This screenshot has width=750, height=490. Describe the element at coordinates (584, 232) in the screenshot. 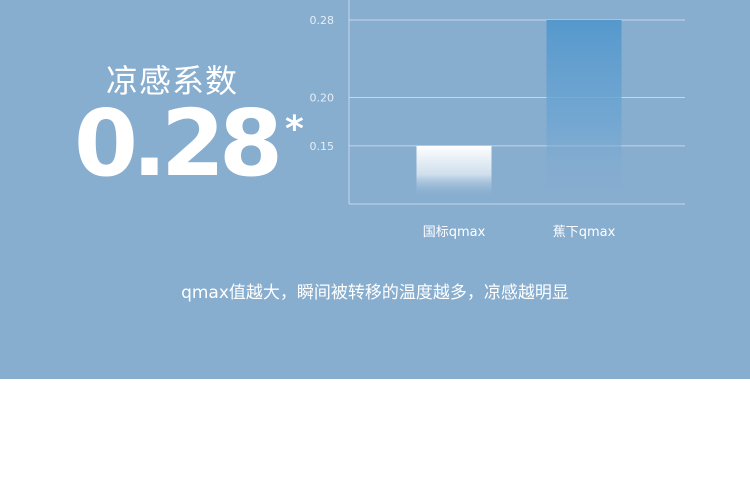

I see `x-category-label: 蕉下qmax` at that location.